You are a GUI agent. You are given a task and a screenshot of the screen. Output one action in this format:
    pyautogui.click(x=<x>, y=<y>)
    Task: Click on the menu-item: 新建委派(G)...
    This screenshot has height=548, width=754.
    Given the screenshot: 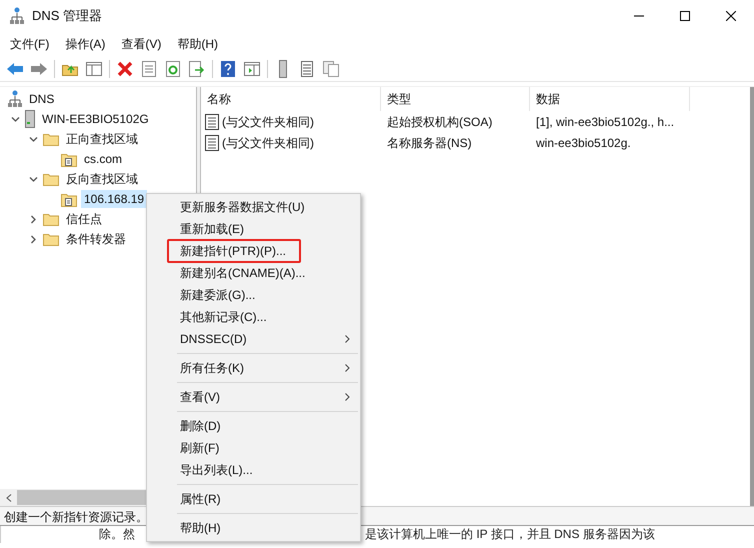 What is the action you would take?
    pyautogui.click(x=253, y=295)
    